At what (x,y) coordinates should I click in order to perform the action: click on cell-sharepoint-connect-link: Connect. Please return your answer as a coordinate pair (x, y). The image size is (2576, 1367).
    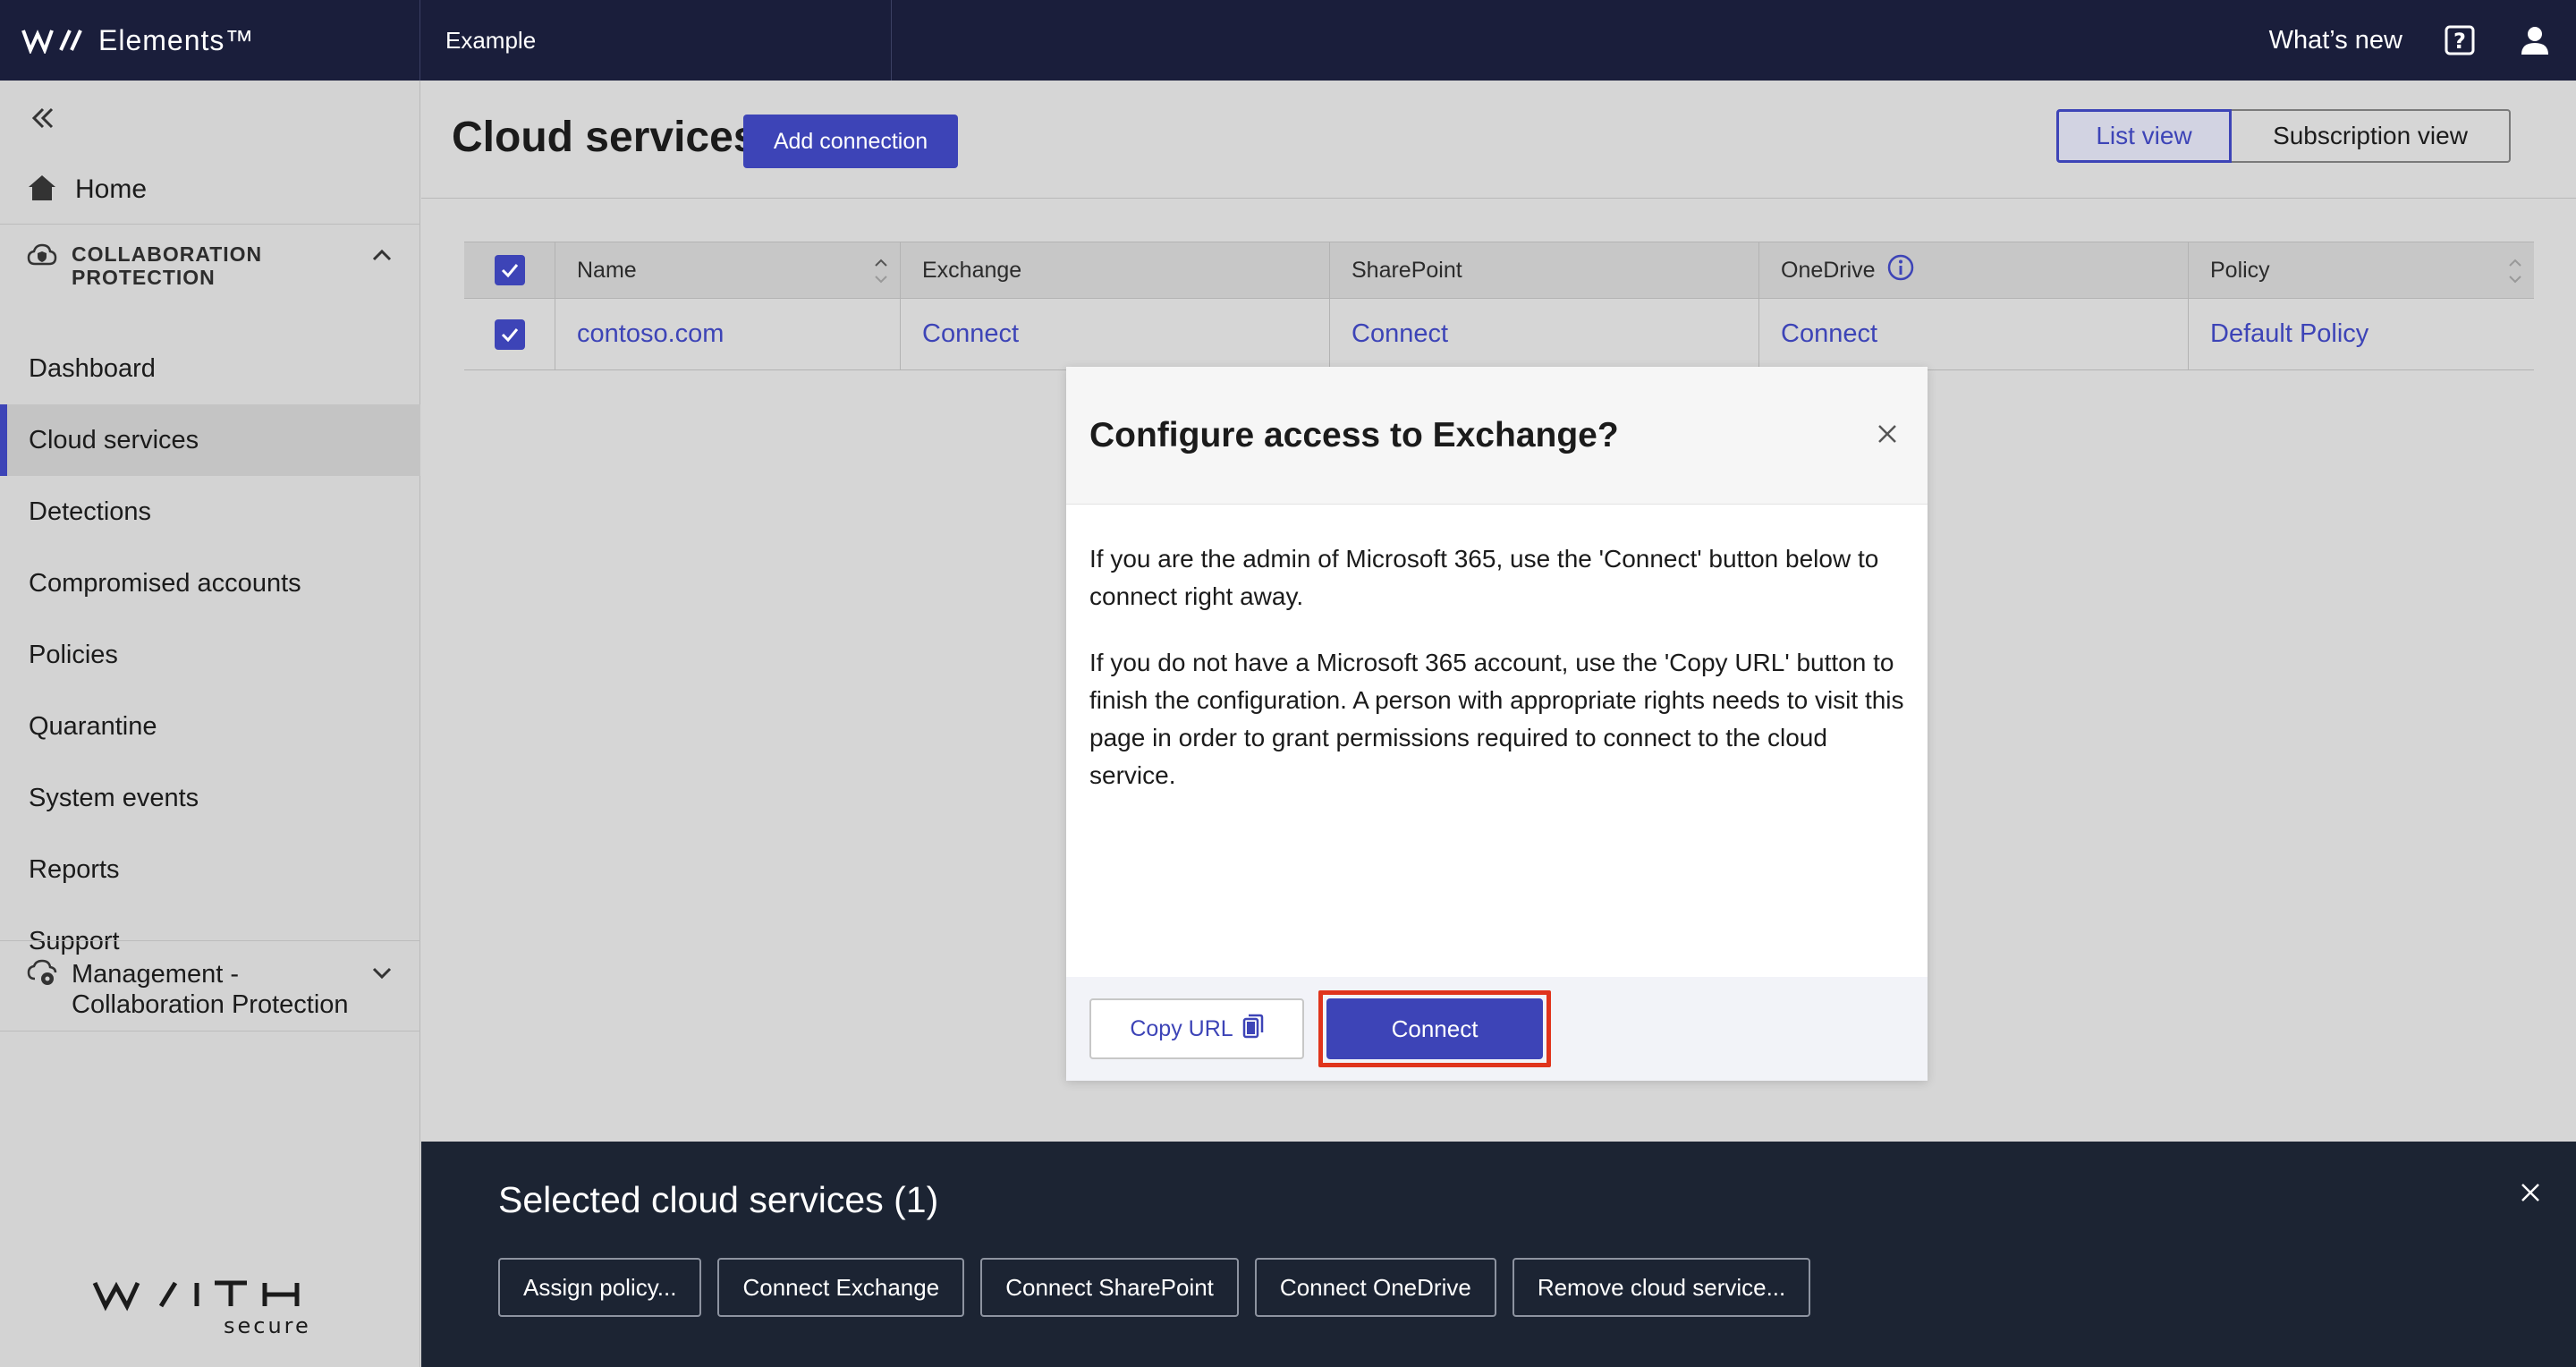
    Looking at the image, I should click on (1544, 334).